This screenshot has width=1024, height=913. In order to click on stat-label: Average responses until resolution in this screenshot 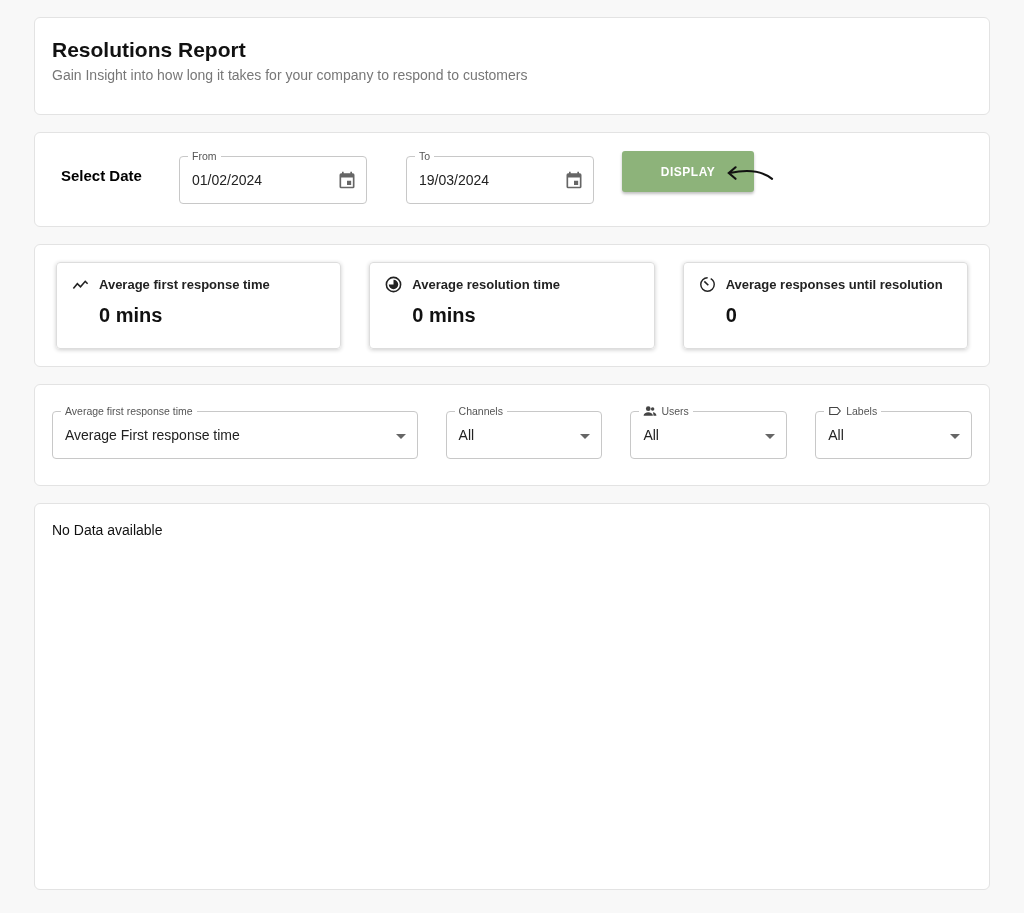, I will do `click(834, 284)`.